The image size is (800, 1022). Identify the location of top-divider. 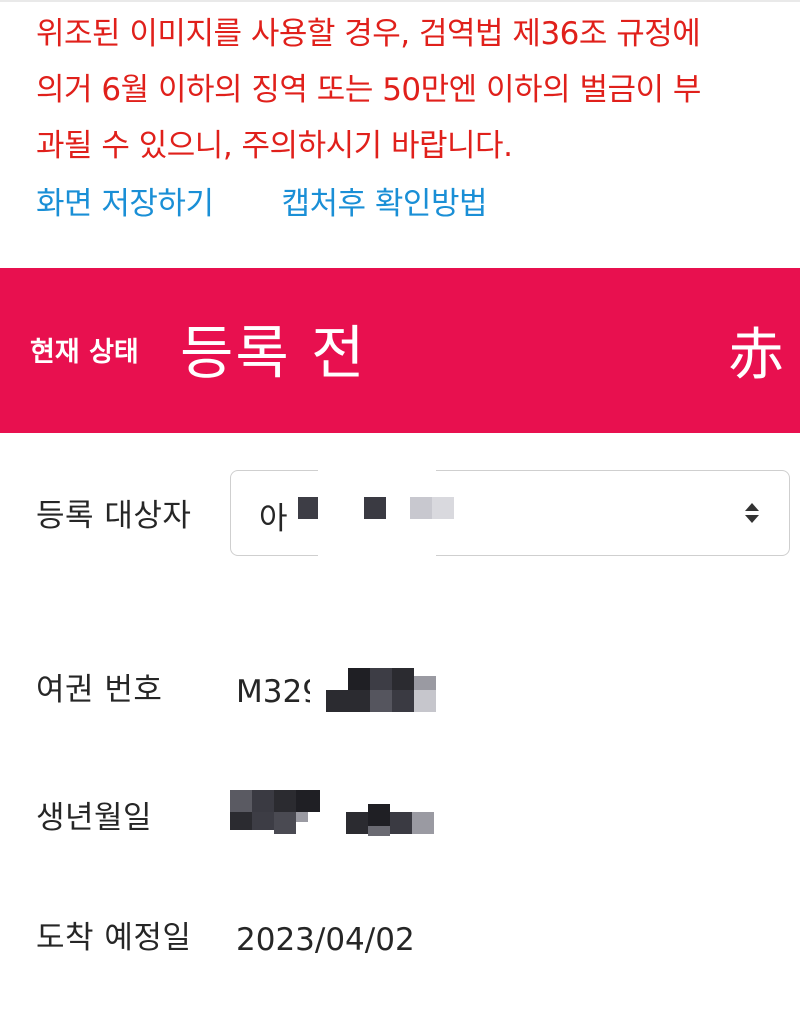
(400, 1).